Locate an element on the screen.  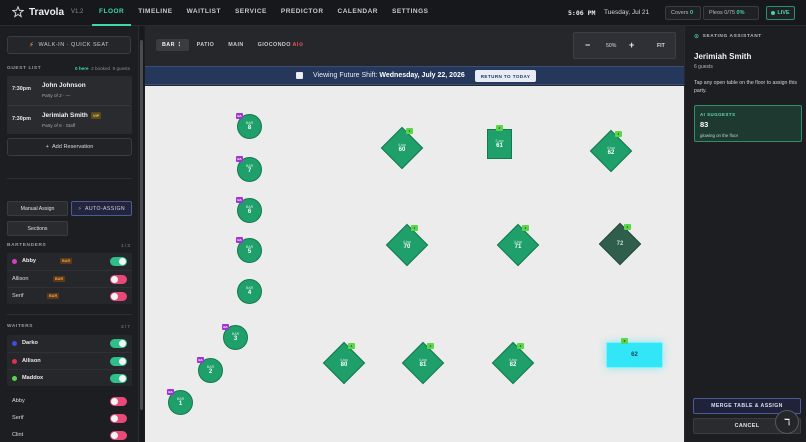
zone-tab-patio: PATIO is located at coordinates (206, 45).